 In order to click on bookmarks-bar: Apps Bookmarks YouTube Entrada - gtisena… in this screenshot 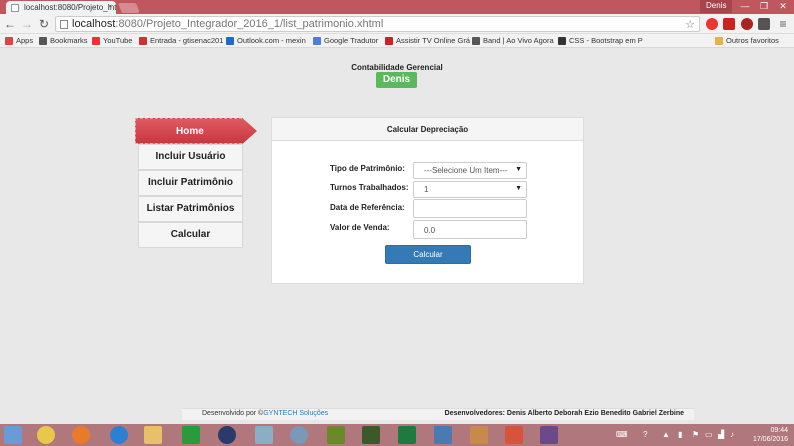, I will do `click(397, 41)`.